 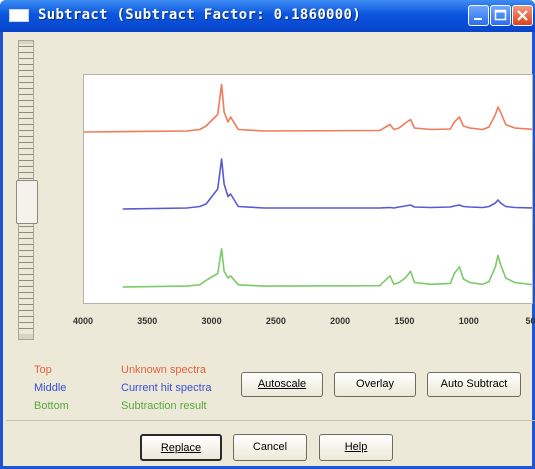 I want to click on cancel-button: Cancel, so click(x=270, y=447).